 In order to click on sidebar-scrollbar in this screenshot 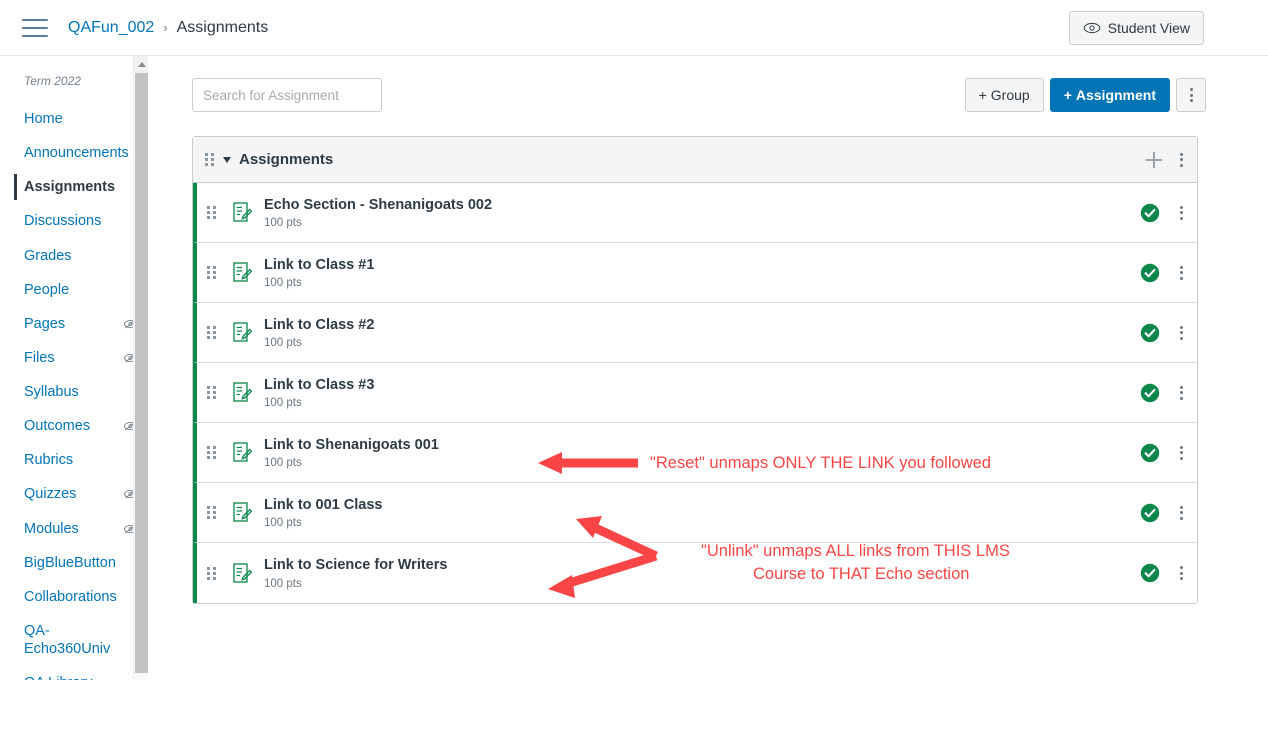, I will do `click(140, 368)`.